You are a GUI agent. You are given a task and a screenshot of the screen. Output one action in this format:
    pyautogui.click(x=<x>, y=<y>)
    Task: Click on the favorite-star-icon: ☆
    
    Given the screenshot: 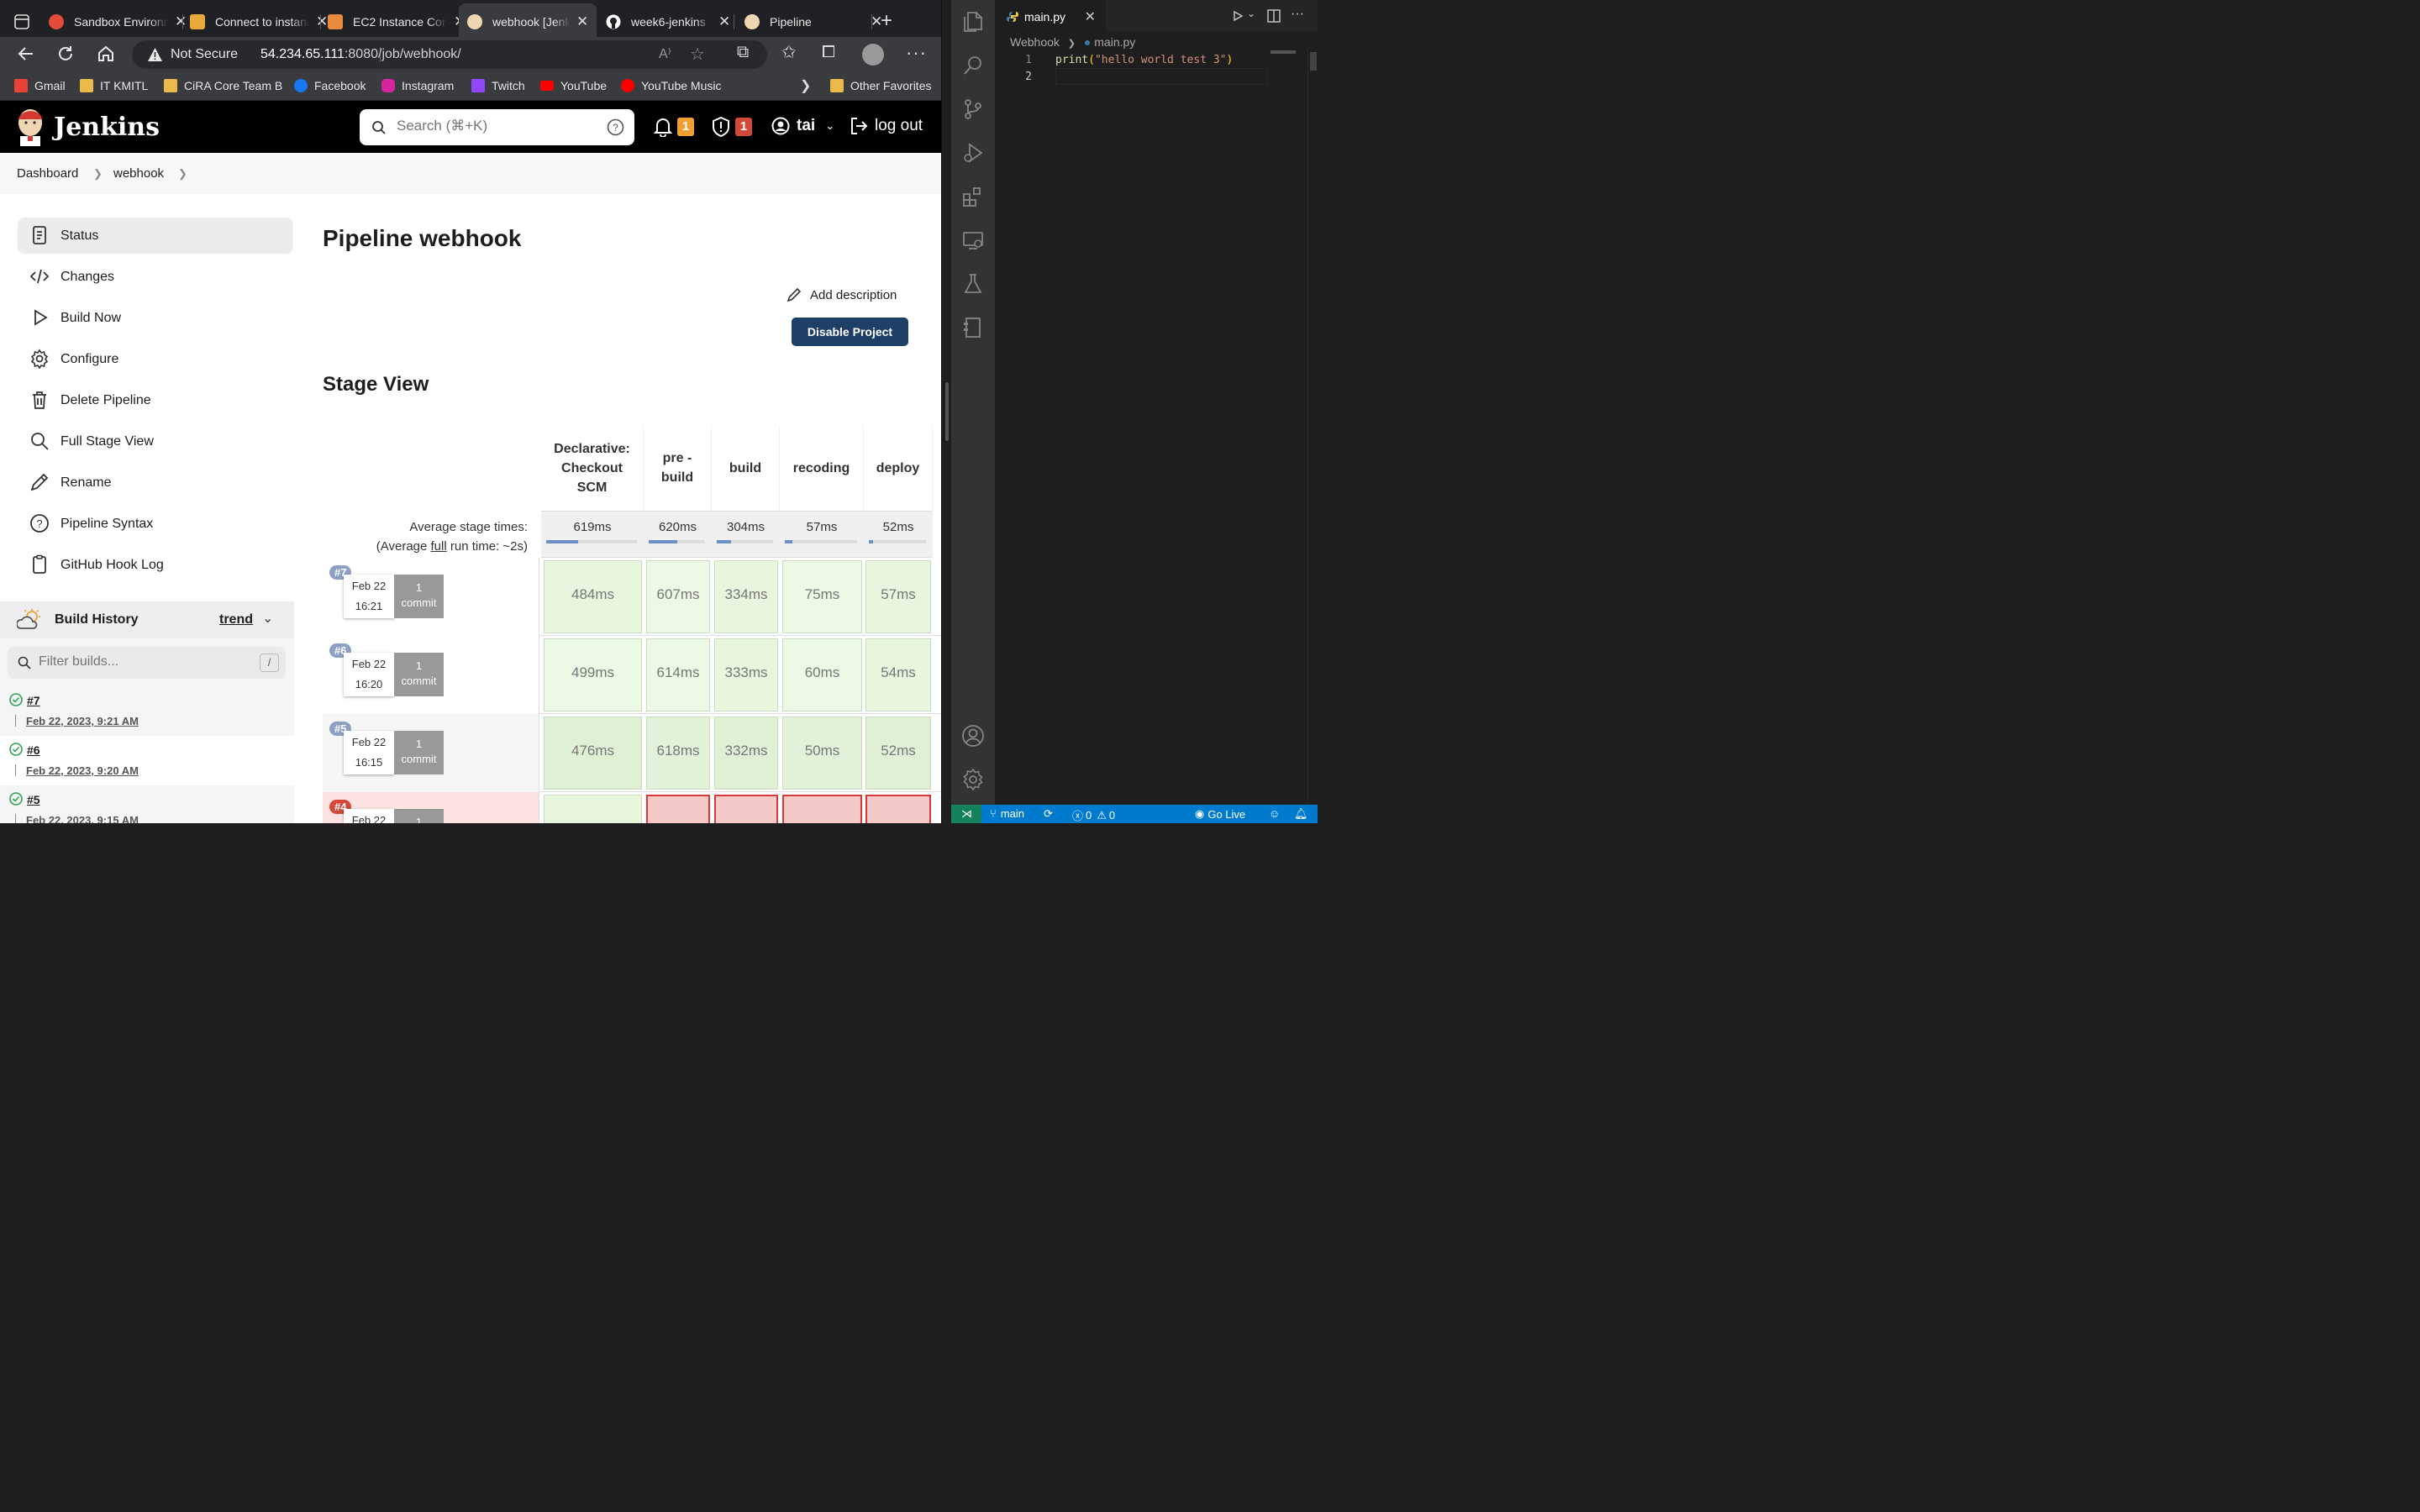 What is the action you would take?
    pyautogui.click(x=697, y=54)
    